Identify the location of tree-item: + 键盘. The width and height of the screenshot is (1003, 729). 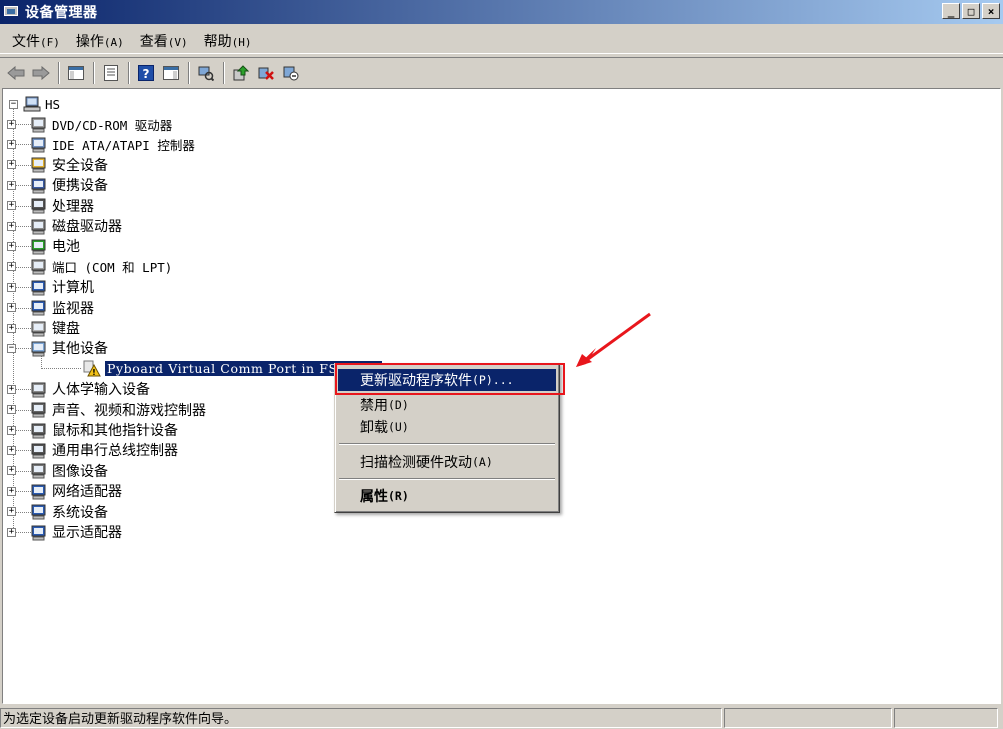
(43, 328).